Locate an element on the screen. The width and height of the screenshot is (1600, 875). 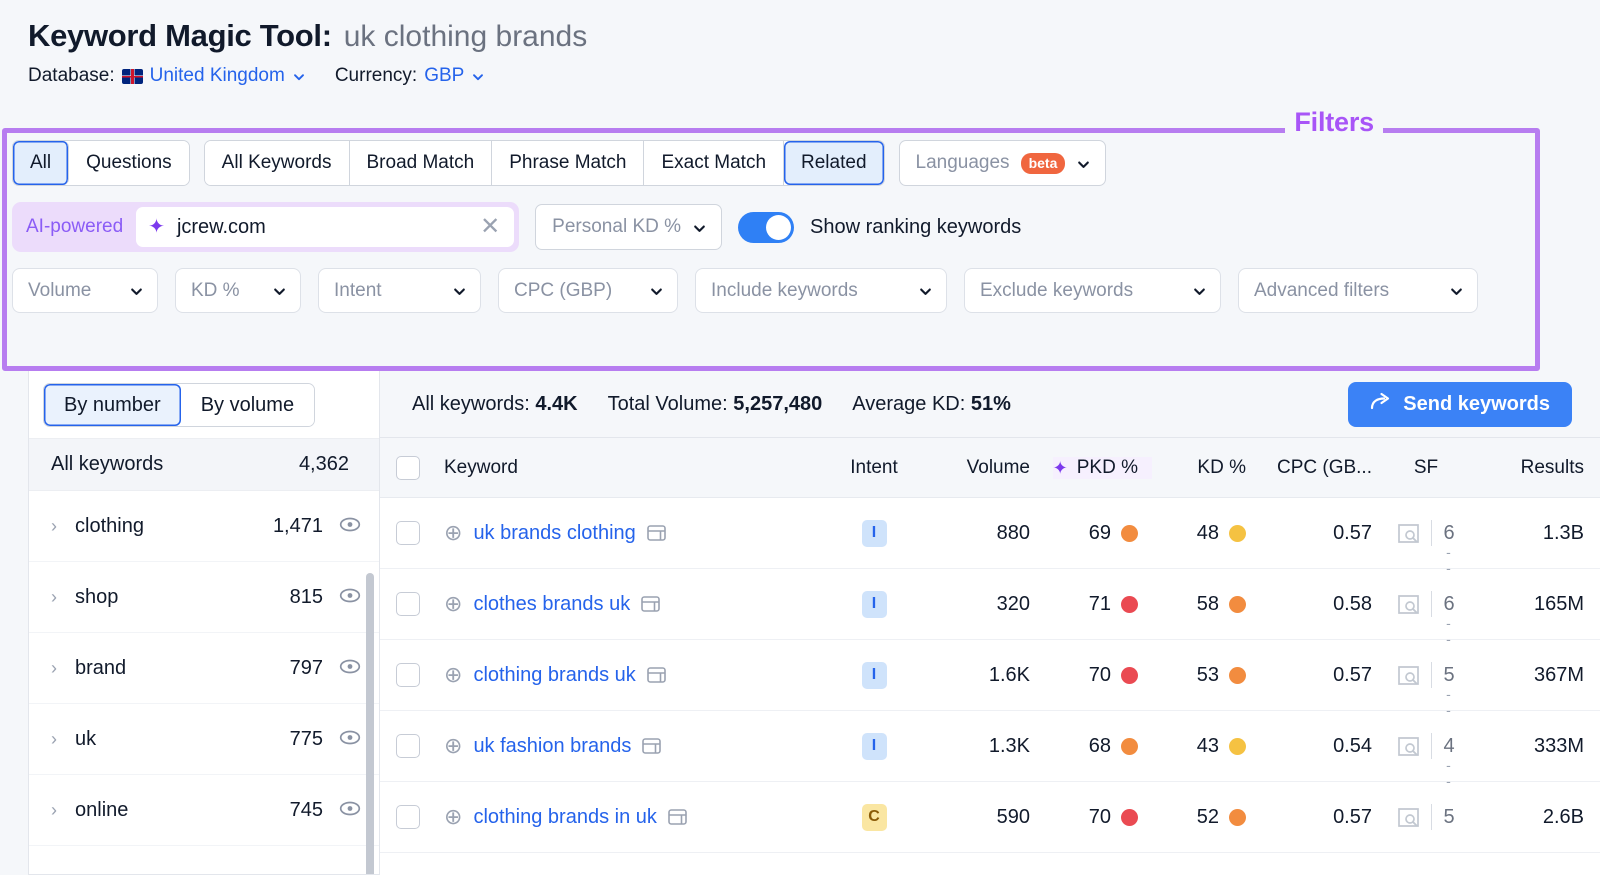
tab-all-keywords: All Keywords is located at coordinates (277, 163).